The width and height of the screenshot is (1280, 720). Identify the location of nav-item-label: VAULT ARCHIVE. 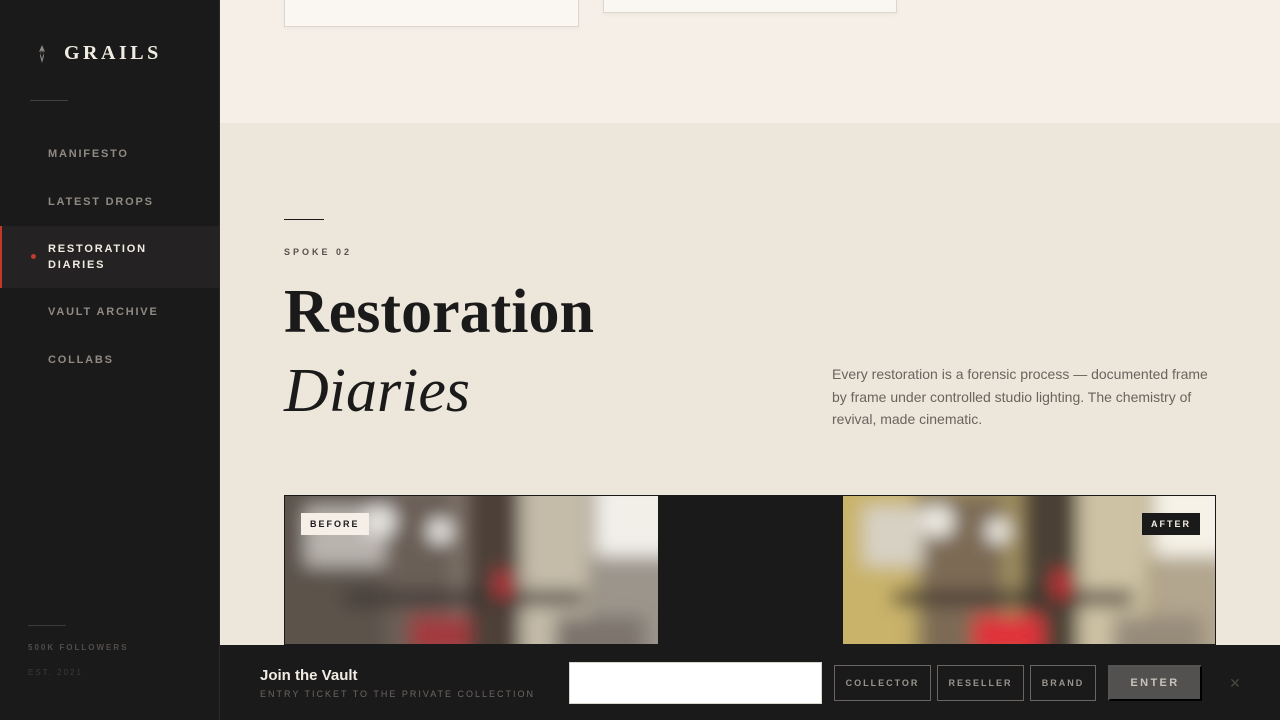
(103, 312).